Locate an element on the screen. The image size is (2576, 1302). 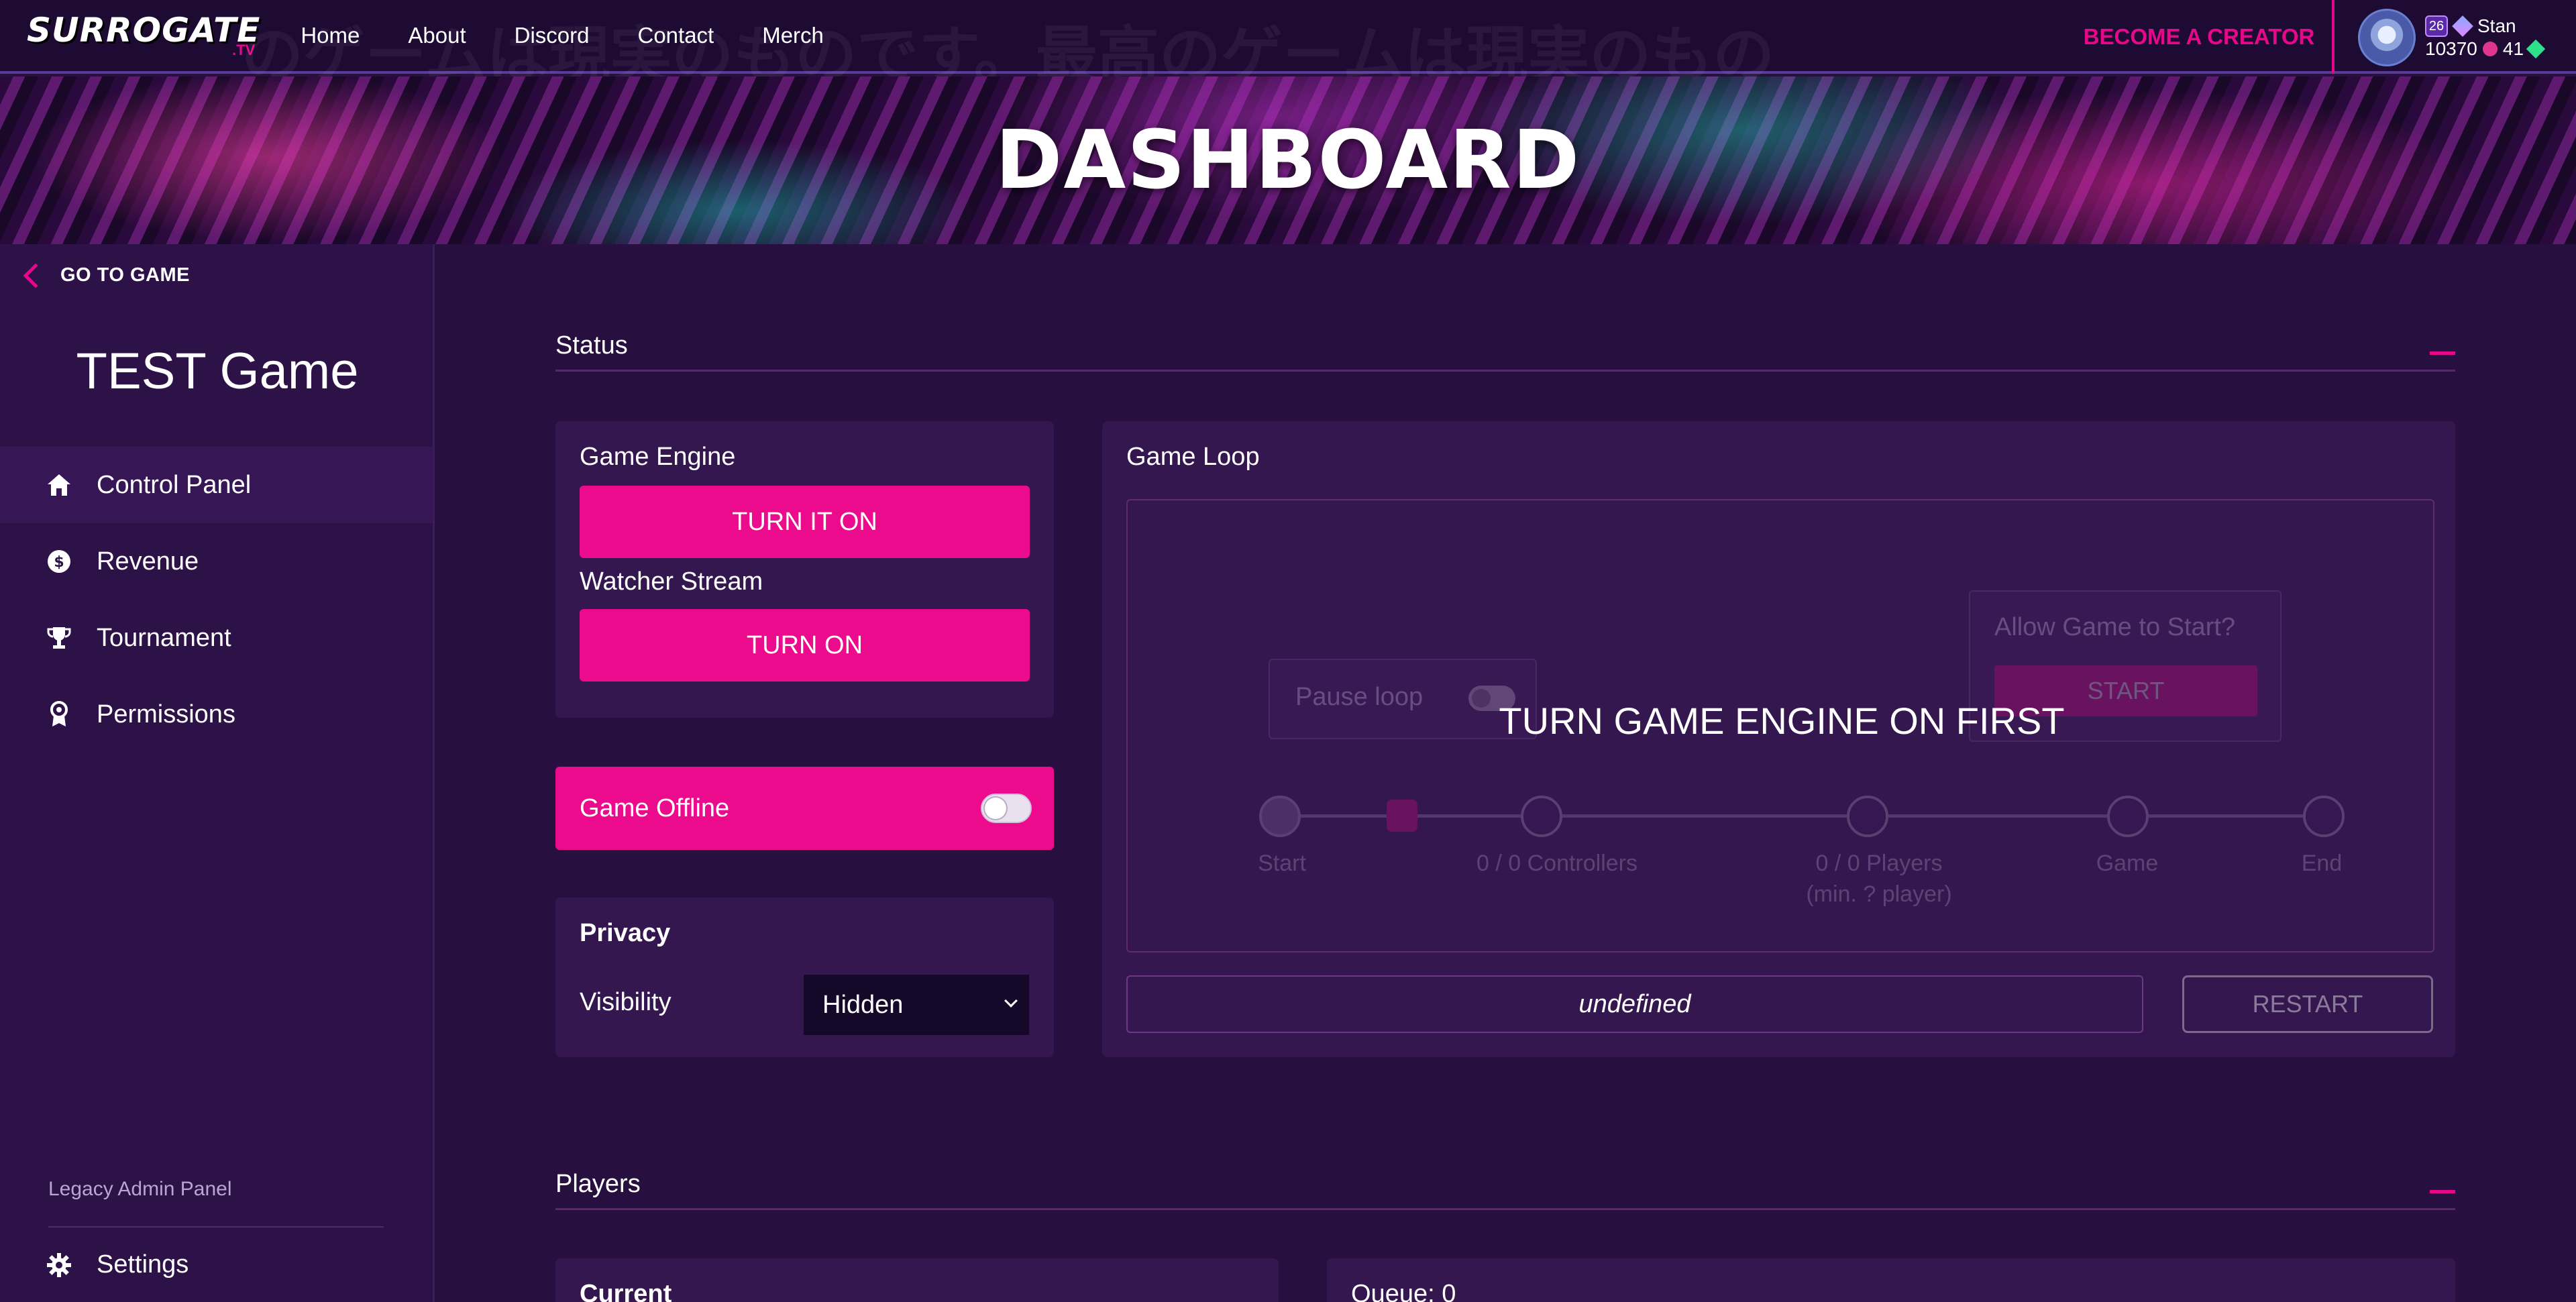
step-controllers-node is located at coordinates (1541, 816).